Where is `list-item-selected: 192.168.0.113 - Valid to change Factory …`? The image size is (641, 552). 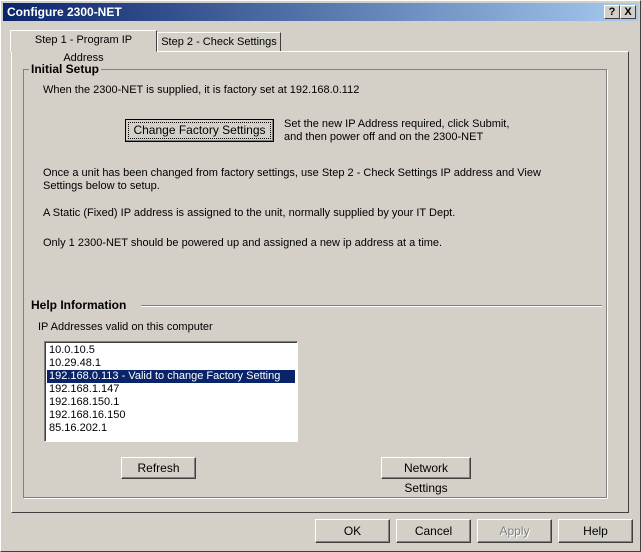
list-item-selected: 192.168.0.113 - Valid to change Factory … is located at coordinates (171, 376).